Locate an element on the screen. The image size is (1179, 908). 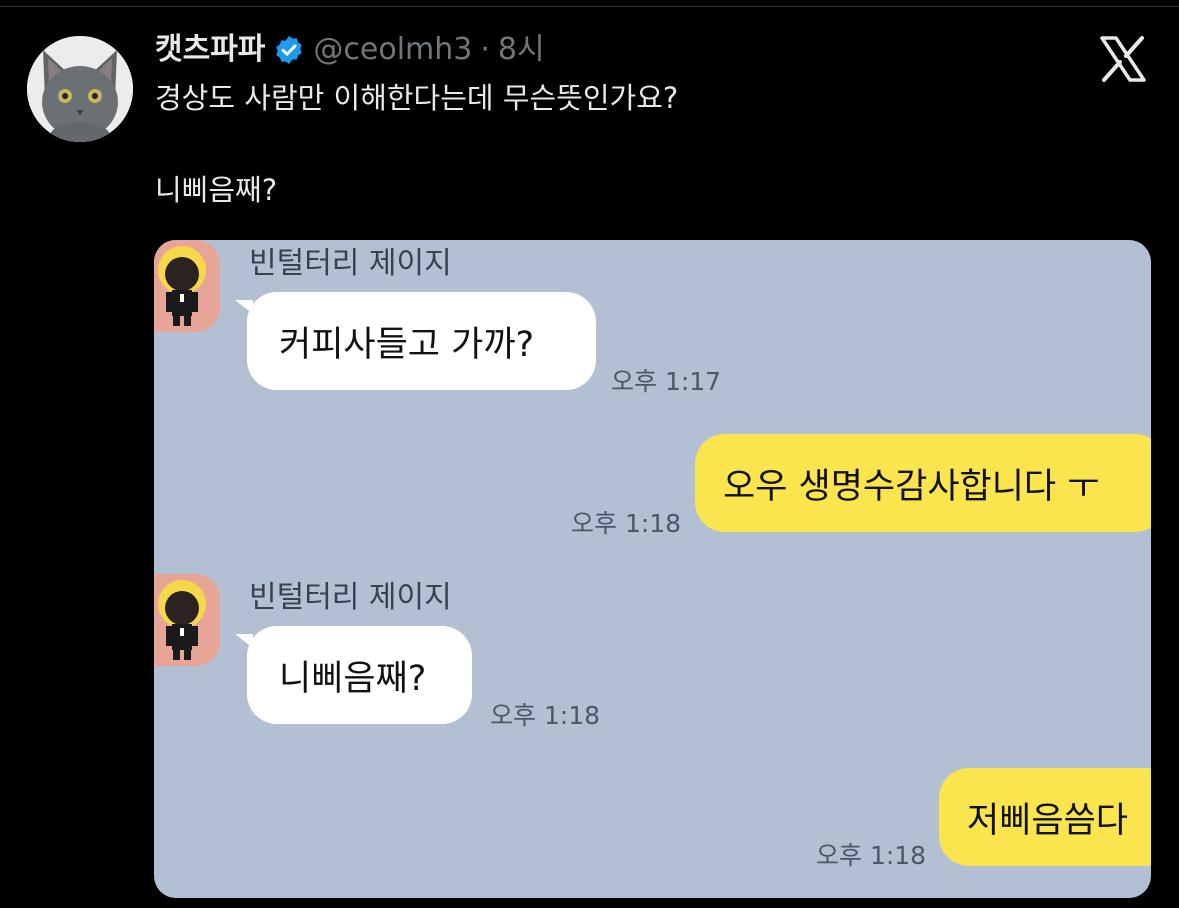
tweet-text-line1: 경상도 사람만 이해한다는데 무슨뜻인가요? is located at coordinates (417, 98).